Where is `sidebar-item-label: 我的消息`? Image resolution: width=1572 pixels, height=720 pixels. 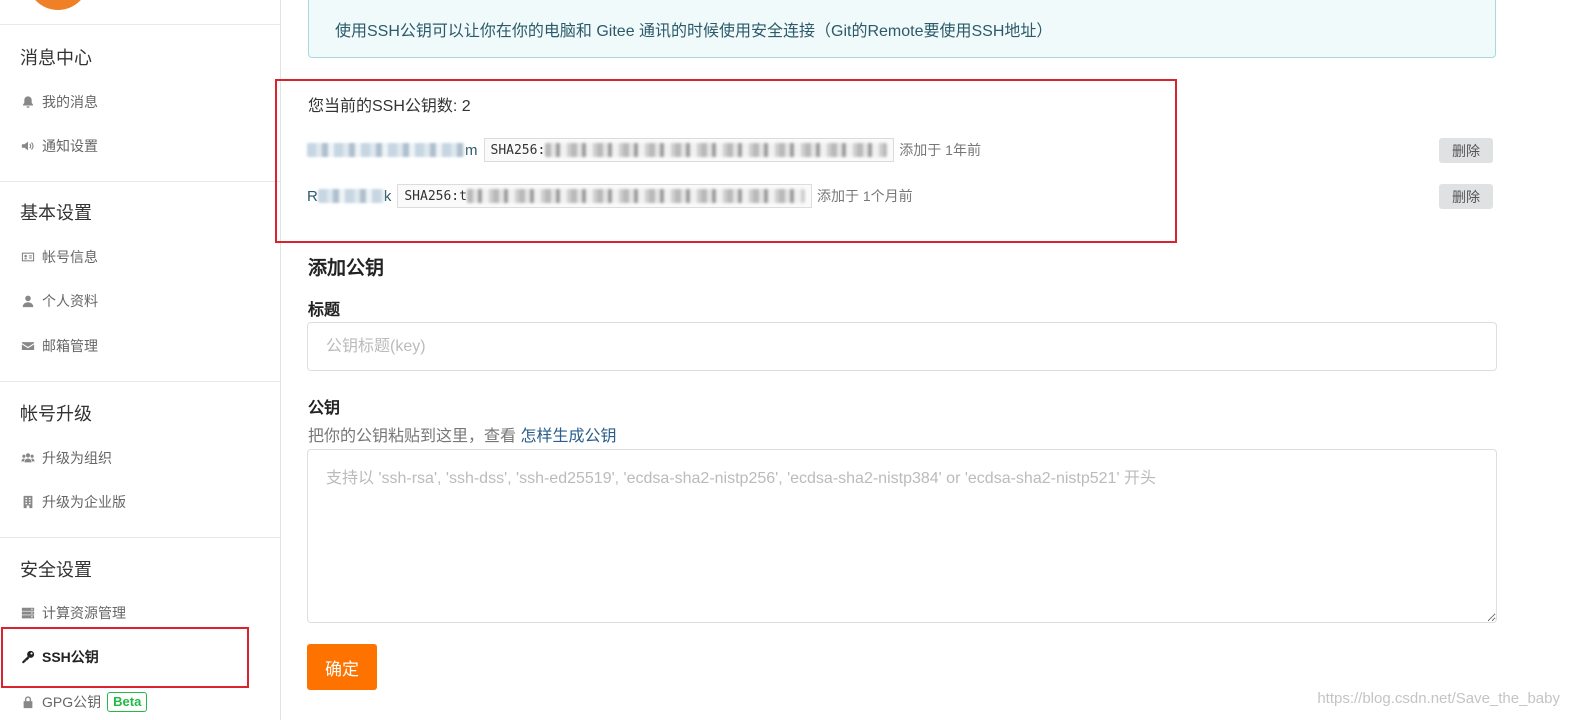
sidebar-item-label: 我的消息 is located at coordinates (70, 102).